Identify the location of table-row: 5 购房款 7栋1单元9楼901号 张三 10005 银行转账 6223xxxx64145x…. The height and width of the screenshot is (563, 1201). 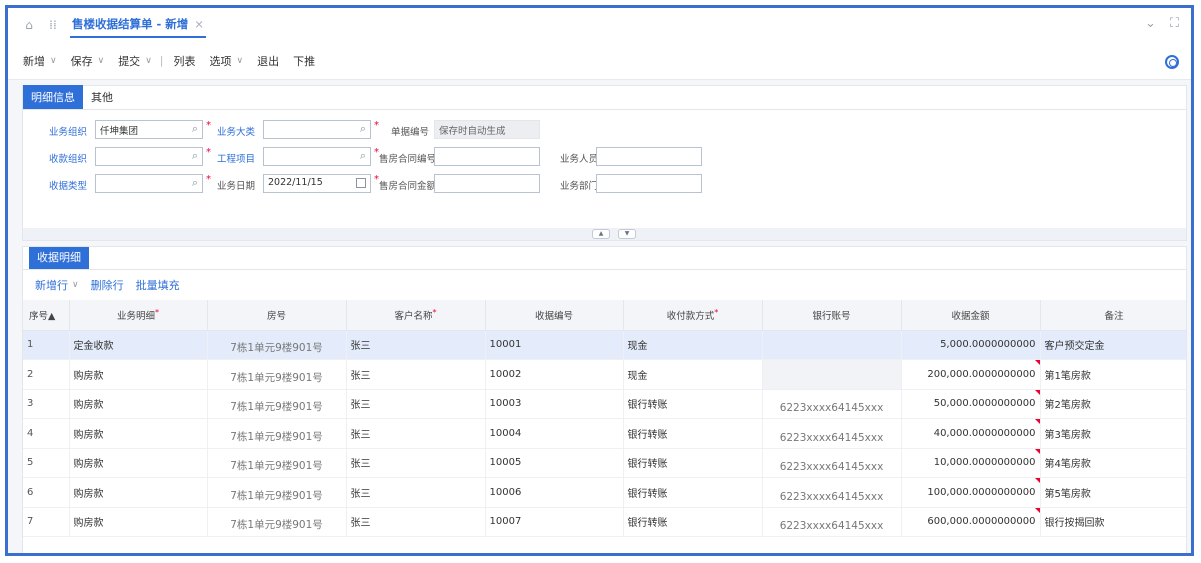
(604, 463).